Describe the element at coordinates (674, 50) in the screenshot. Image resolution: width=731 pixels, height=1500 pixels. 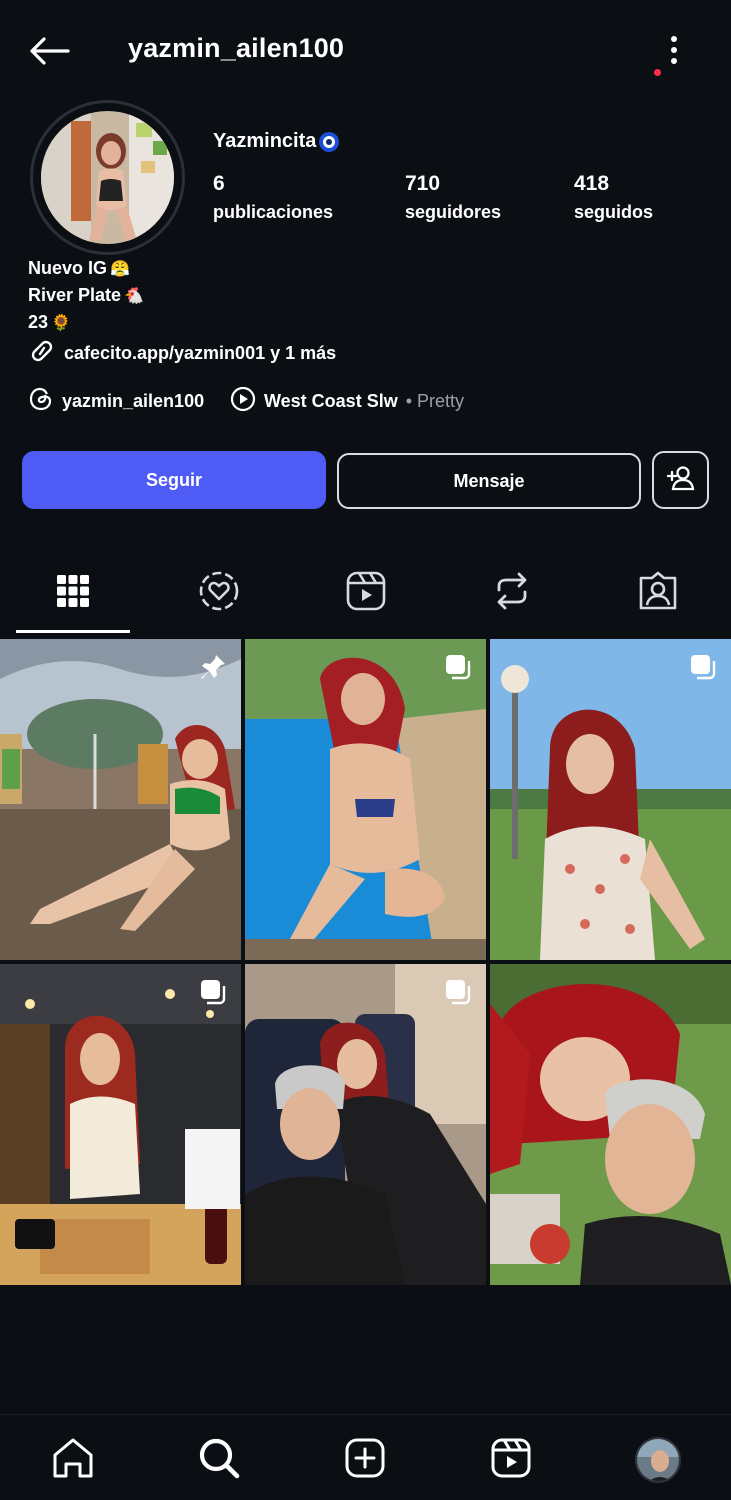
I see `more-options-icon` at that location.